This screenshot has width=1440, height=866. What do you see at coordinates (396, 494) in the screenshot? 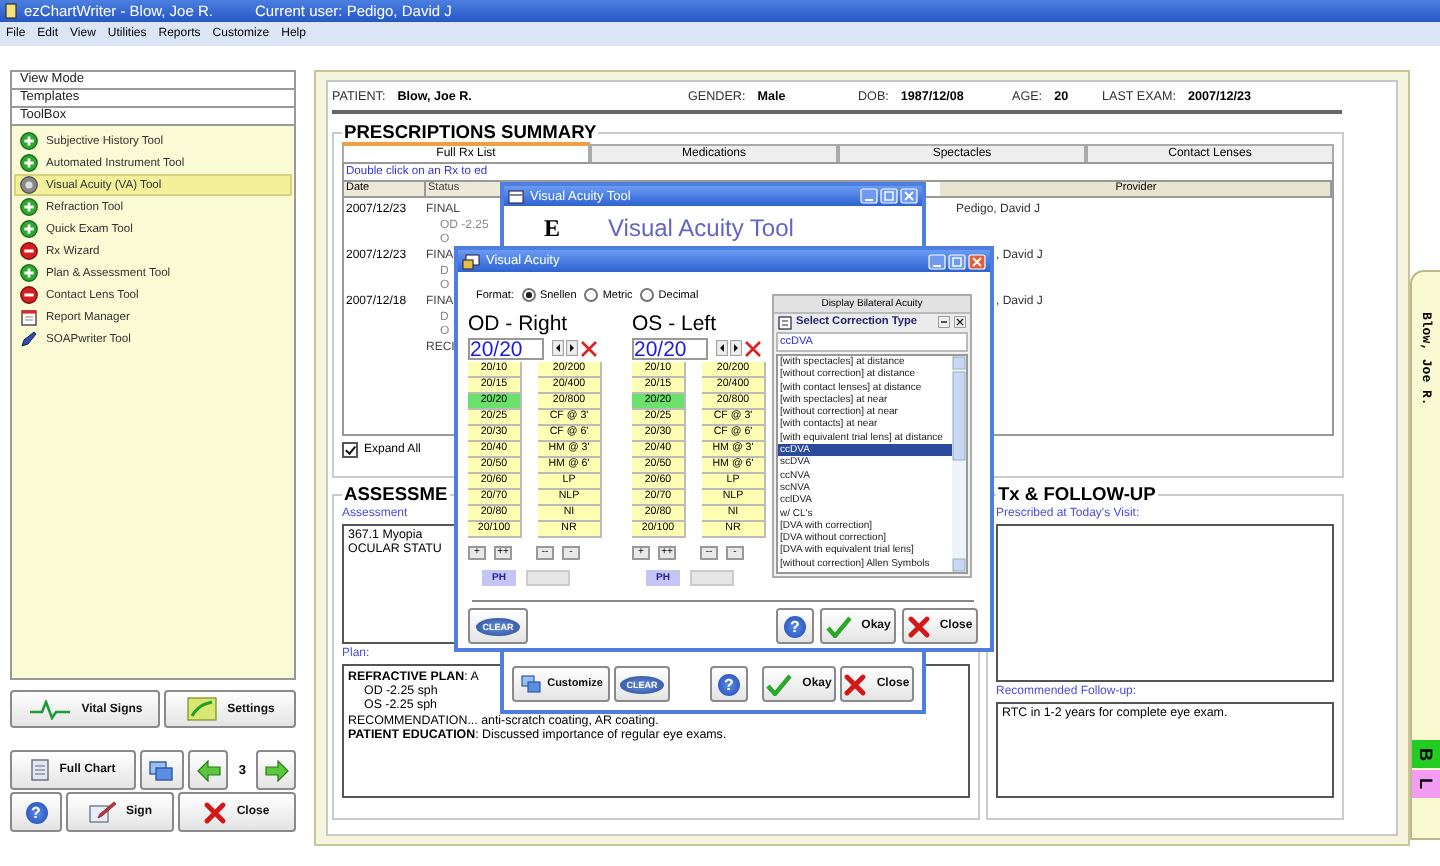
I see `section-title: ASSESSME` at bounding box center [396, 494].